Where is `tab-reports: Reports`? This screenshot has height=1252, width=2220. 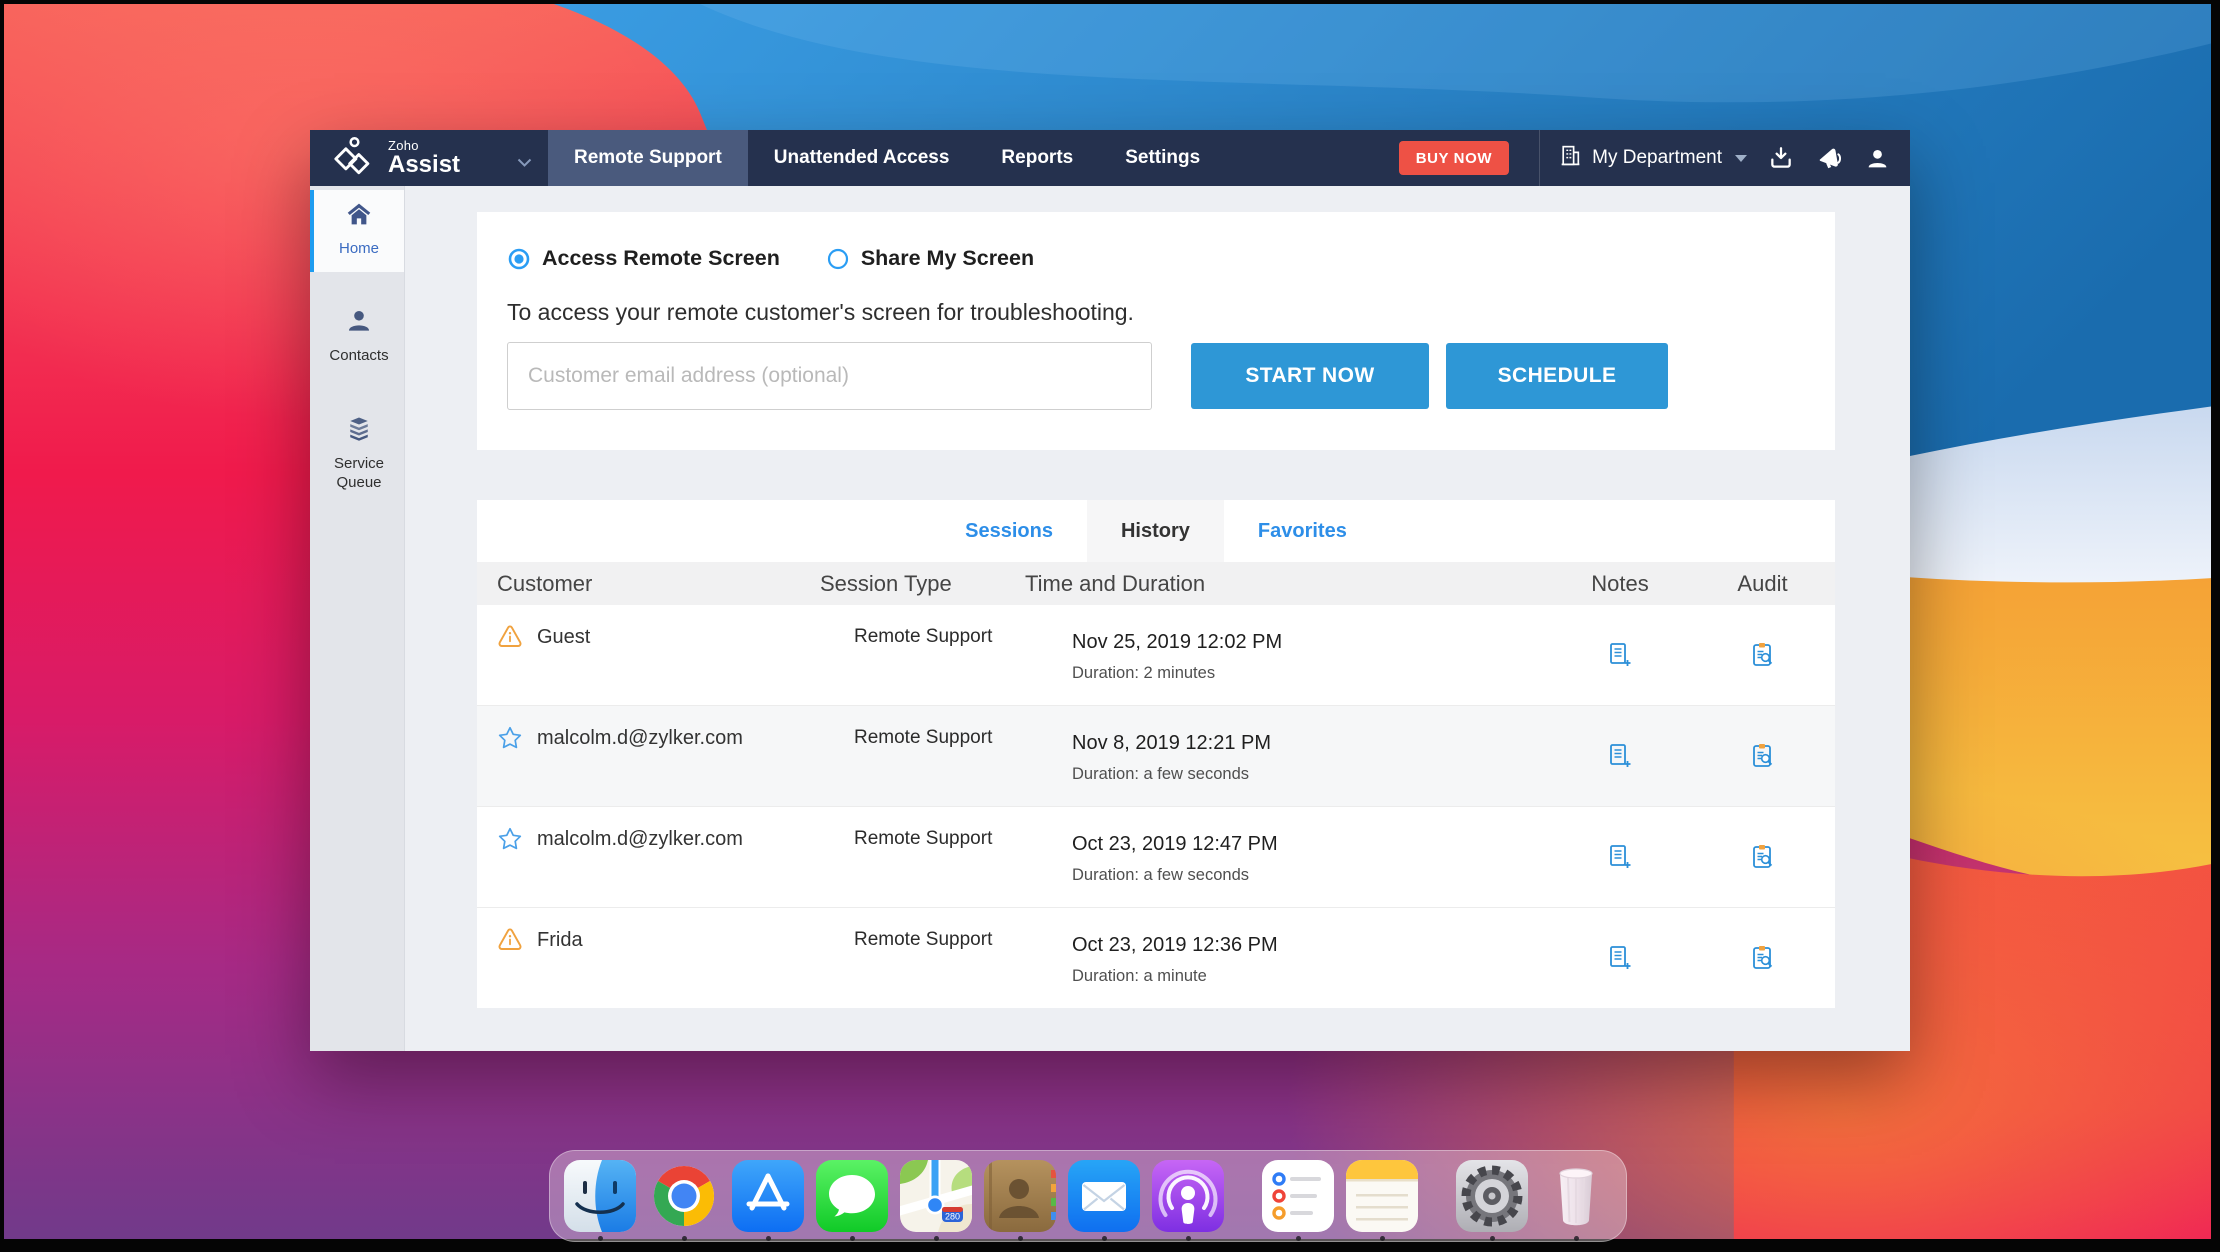 tab-reports: Reports is located at coordinates (1037, 158).